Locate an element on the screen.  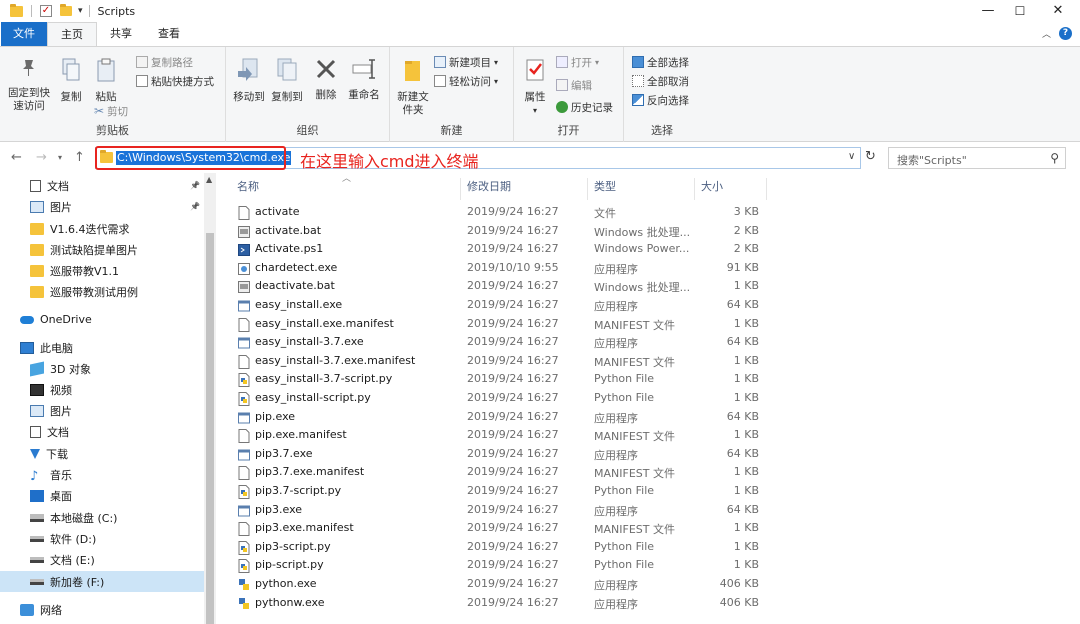
nav-item: 本地磁盘 (C:) is located at coordinates (102, 517).